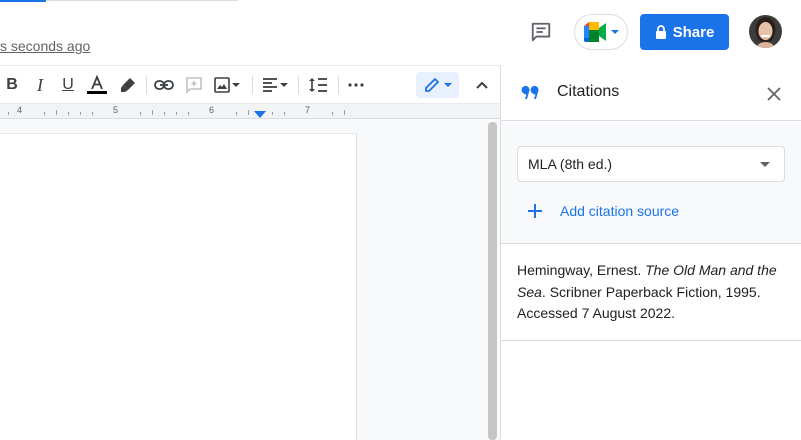 This screenshot has height=440, width=801. I want to click on add-comment-icon, so click(194, 85).